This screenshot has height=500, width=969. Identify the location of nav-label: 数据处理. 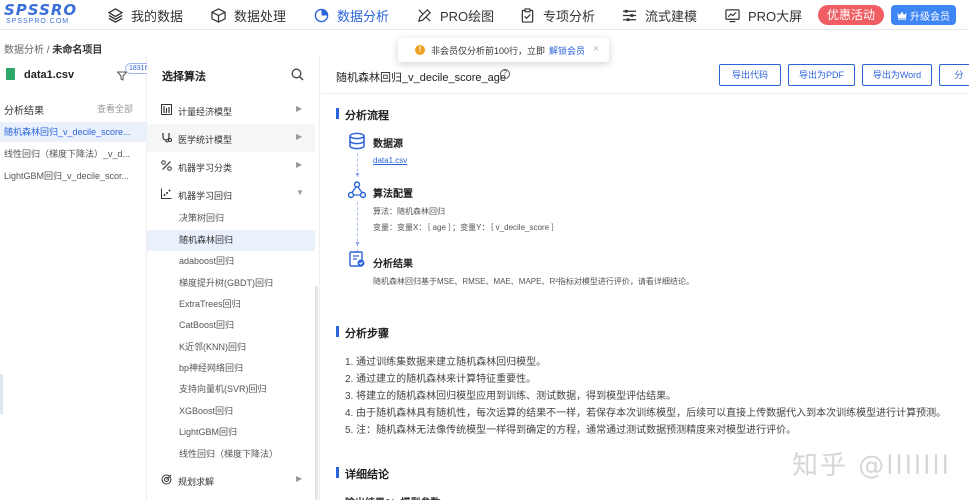
(260, 16).